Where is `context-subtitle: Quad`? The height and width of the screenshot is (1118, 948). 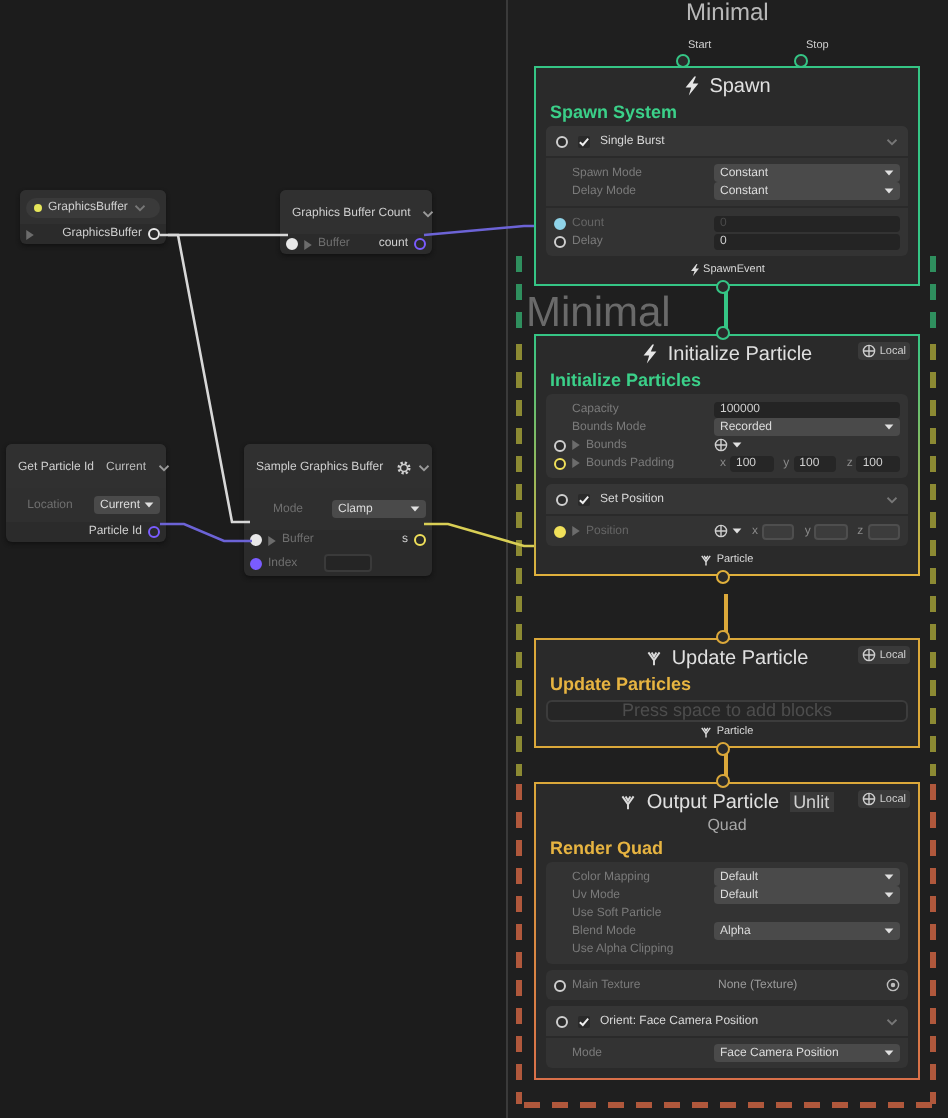
context-subtitle: Quad is located at coordinates (727, 825).